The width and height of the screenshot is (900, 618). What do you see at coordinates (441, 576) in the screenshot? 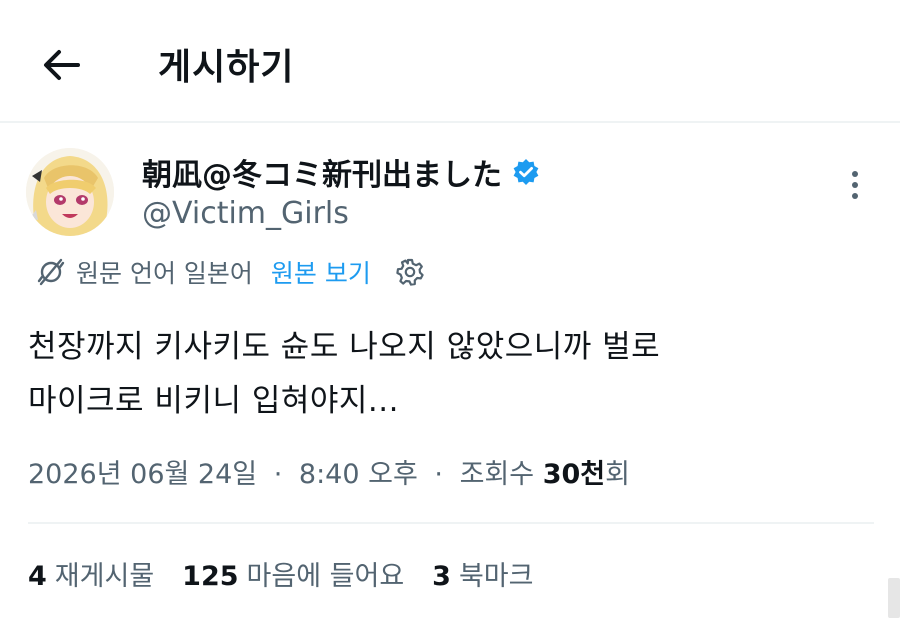
I see `bookmarks-count: 3` at bounding box center [441, 576].